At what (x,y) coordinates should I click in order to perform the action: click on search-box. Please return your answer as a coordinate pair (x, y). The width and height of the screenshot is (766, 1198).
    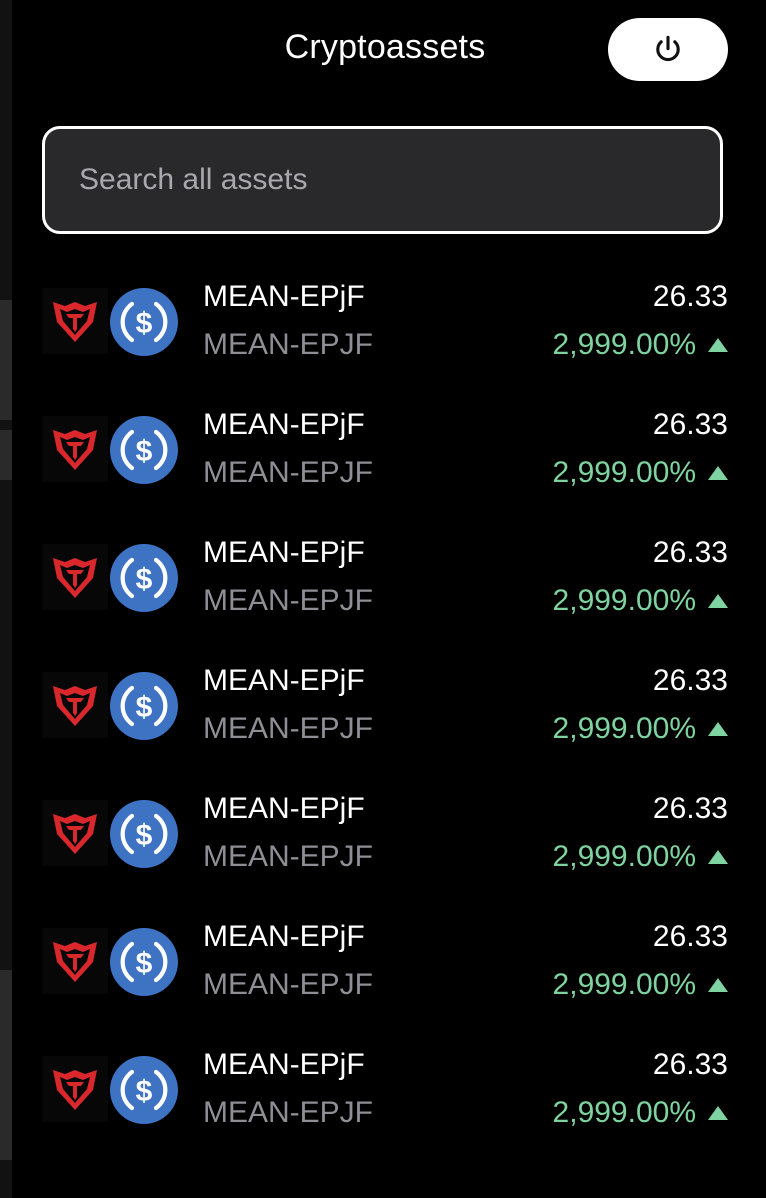
    Looking at the image, I should click on (382, 180).